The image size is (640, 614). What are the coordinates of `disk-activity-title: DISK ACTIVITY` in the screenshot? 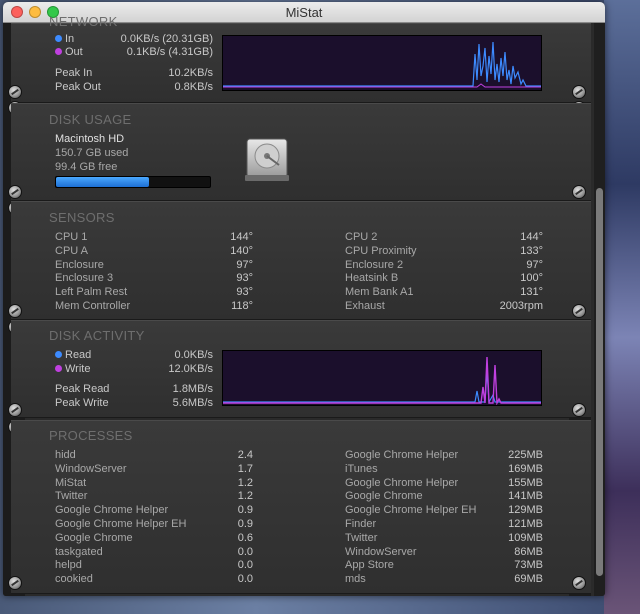 It's located at (97, 335).